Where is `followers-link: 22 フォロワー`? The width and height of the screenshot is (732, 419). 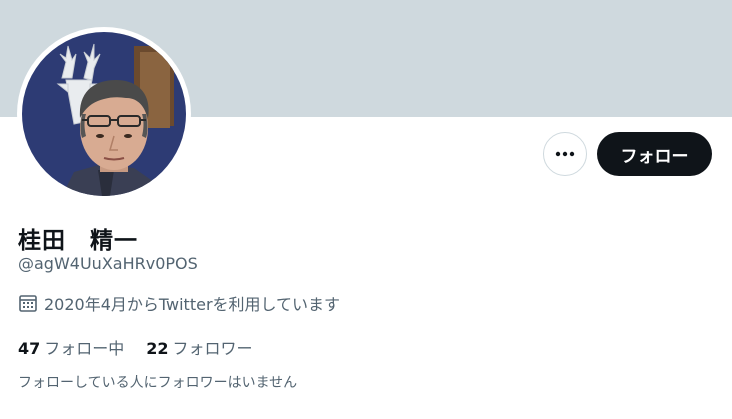
followers-link: 22 フォロワー is located at coordinates (199, 347).